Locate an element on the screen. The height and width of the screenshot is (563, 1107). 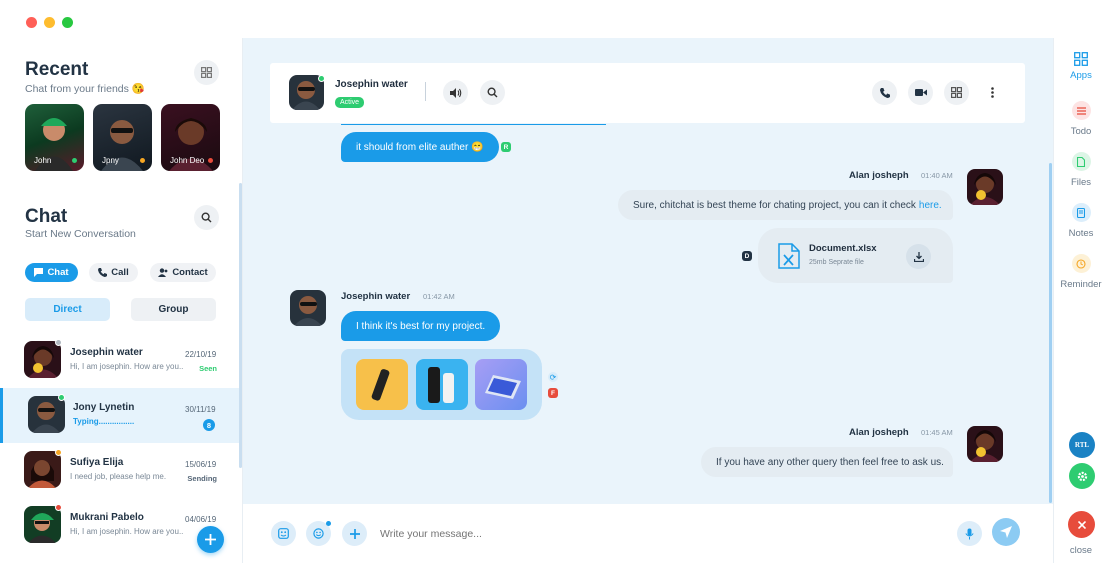
header-search-button is located at coordinates (492, 92).